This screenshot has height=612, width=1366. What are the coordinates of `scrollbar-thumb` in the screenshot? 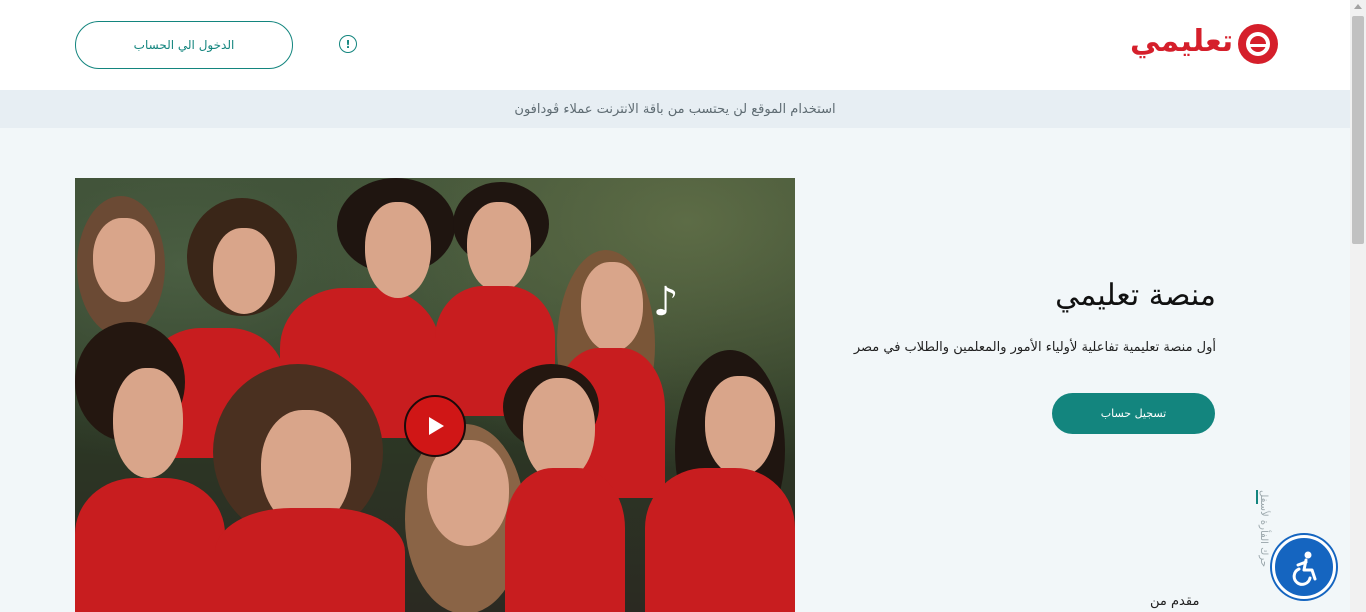 It's located at (1358, 130).